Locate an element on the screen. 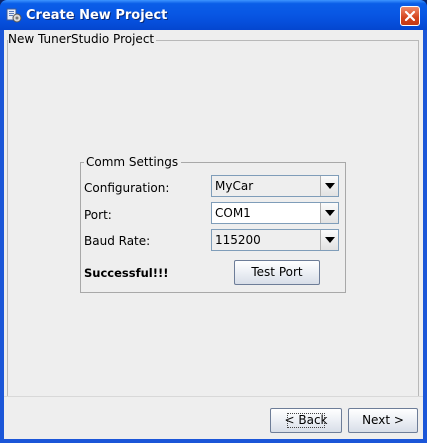 The width and height of the screenshot is (427, 443). test-status-text: Successful!!! is located at coordinates (126, 273).